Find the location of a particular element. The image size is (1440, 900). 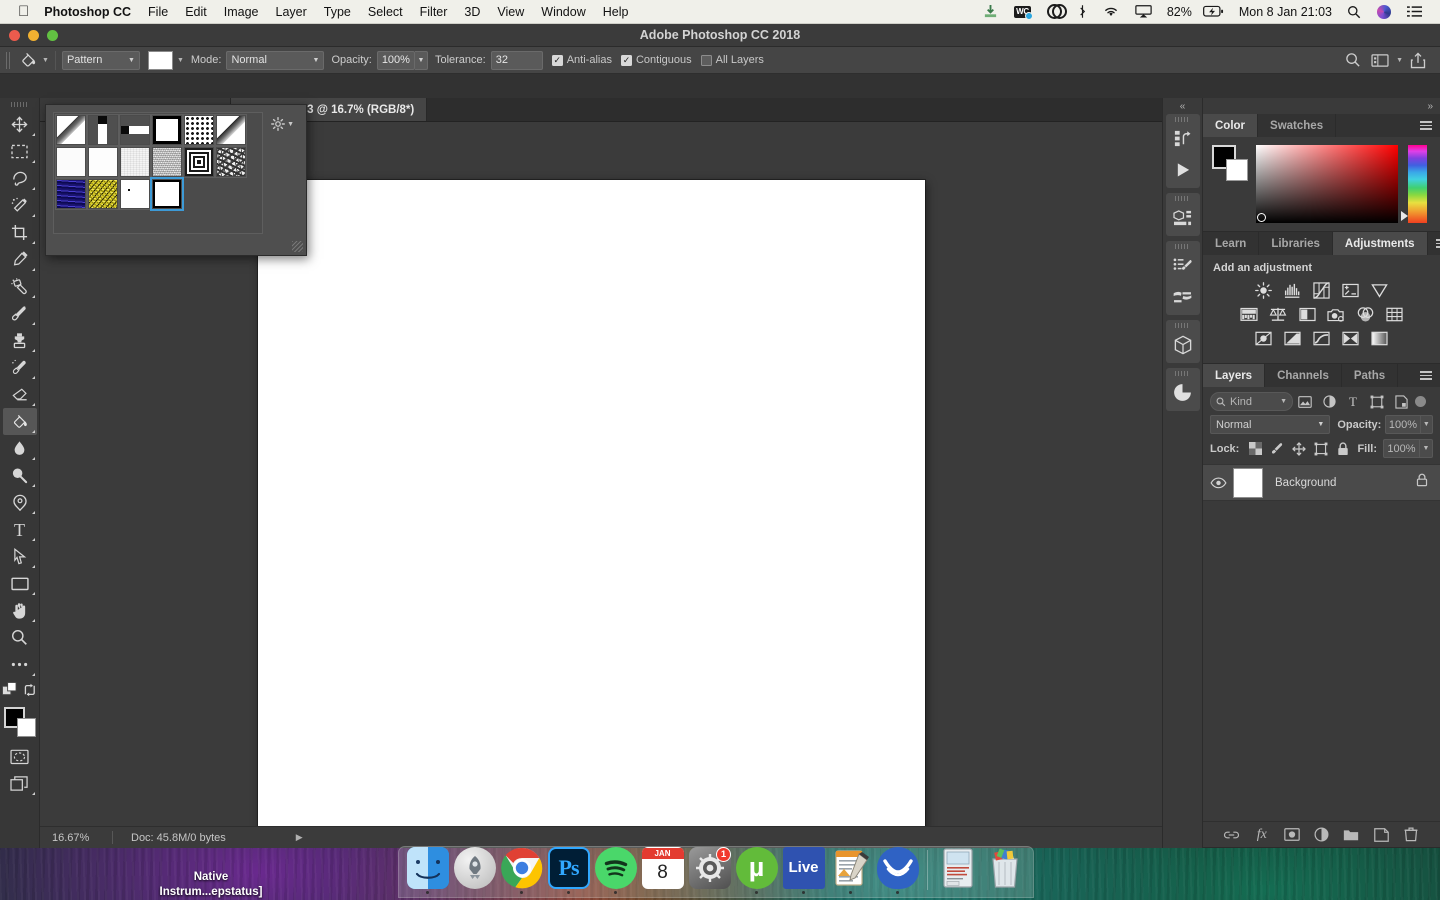

tool-preset-chevron-icon: ▼ is located at coordinates (45, 60).